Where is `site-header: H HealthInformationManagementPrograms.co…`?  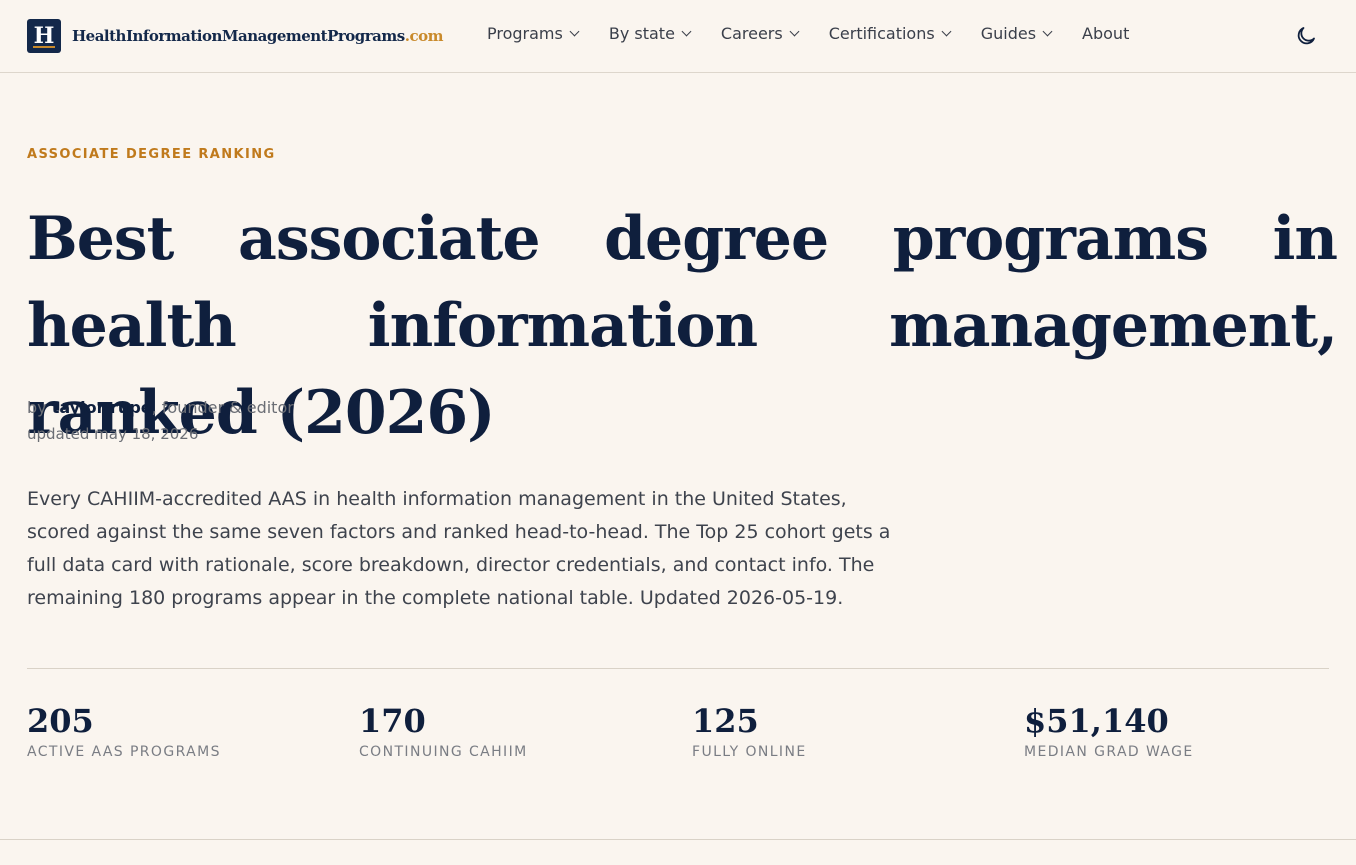
site-header: H HealthInformationManagementPrograms.co… is located at coordinates (678, 36).